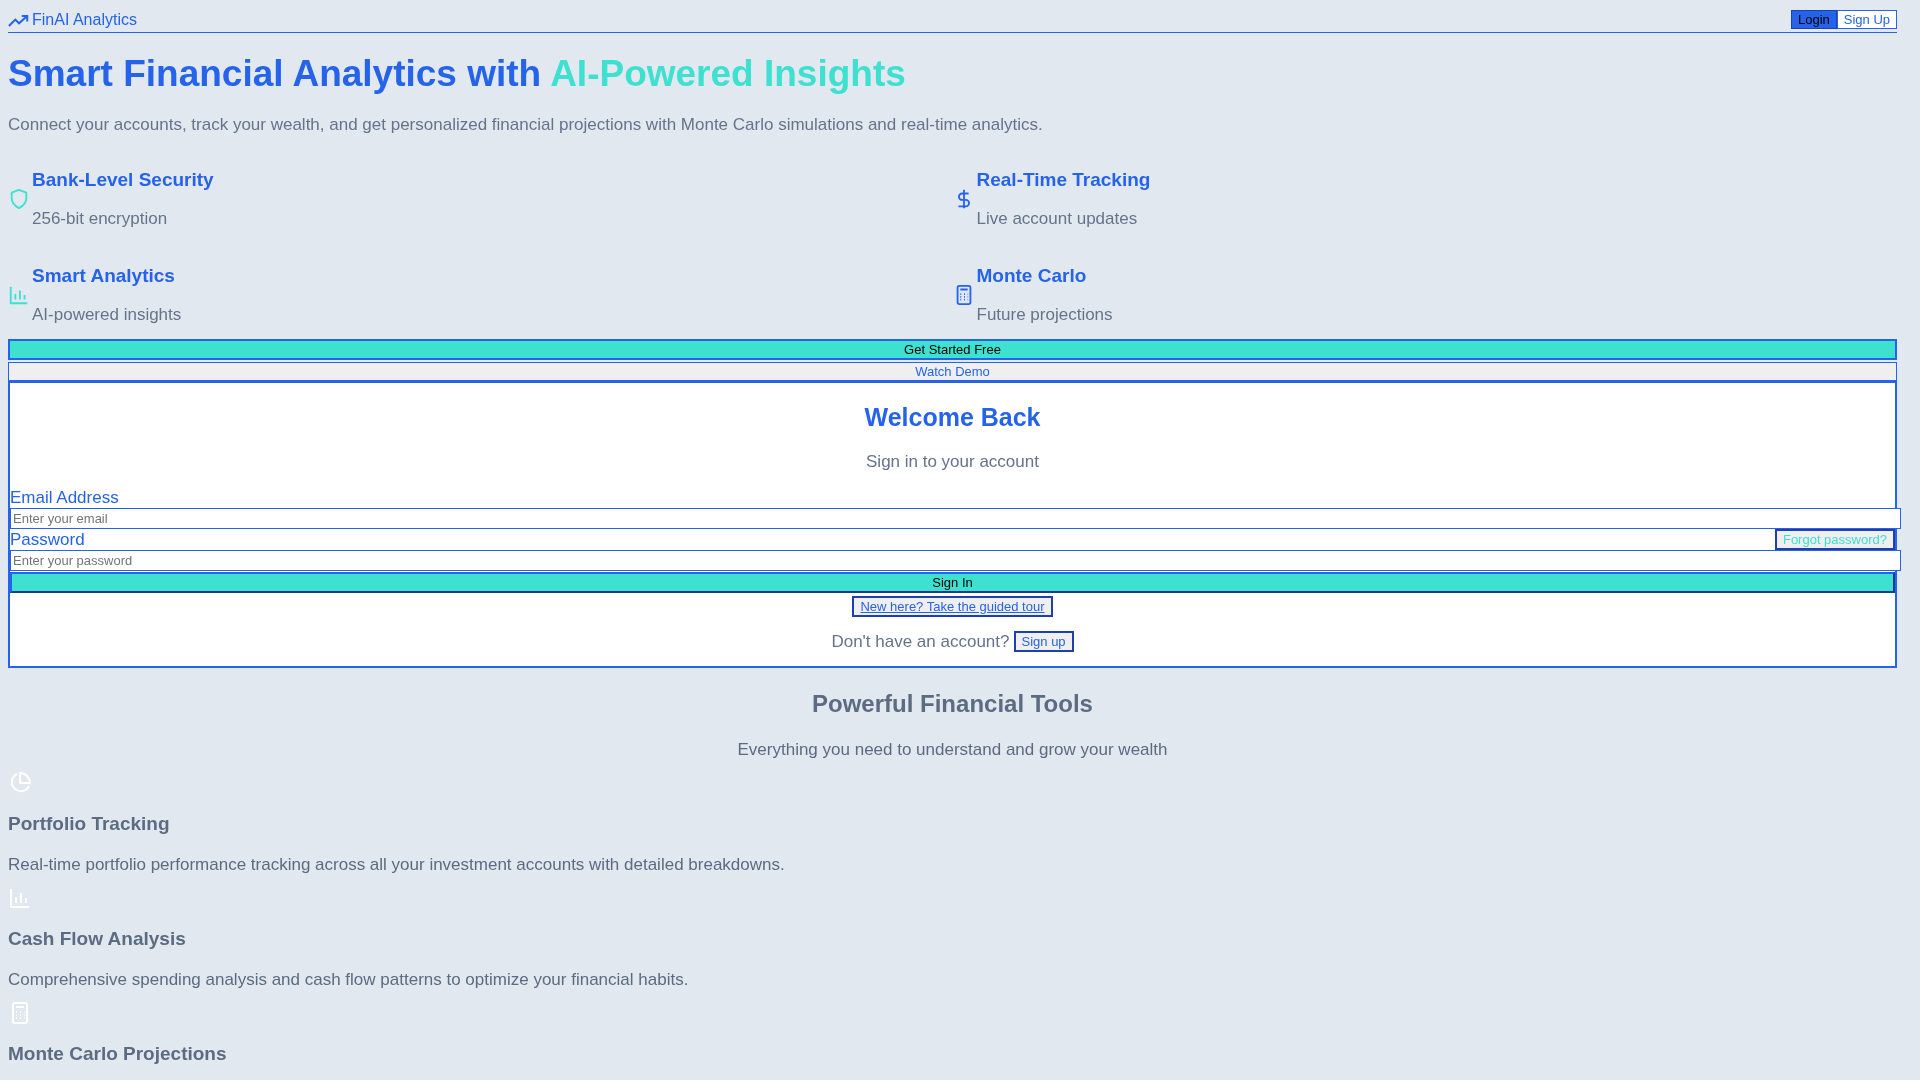  What do you see at coordinates (952, 704) in the screenshot?
I see `tools-title: Powerful Financial Tools` at bounding box center [952, 704].